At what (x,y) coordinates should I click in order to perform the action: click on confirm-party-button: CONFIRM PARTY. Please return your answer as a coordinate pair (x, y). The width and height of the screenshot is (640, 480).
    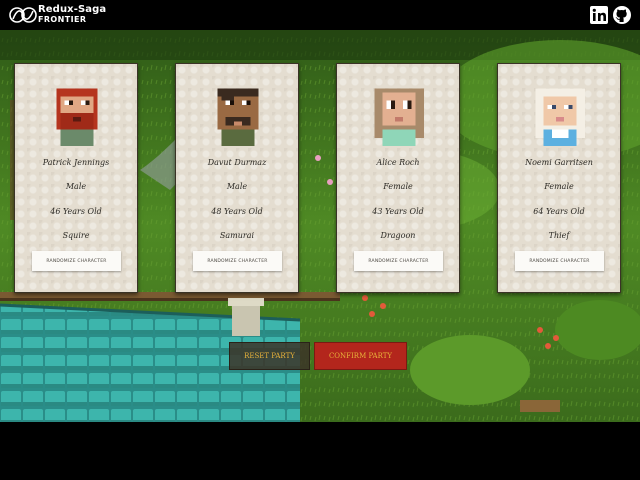
    Looking at the image, I should click on (360, 356).